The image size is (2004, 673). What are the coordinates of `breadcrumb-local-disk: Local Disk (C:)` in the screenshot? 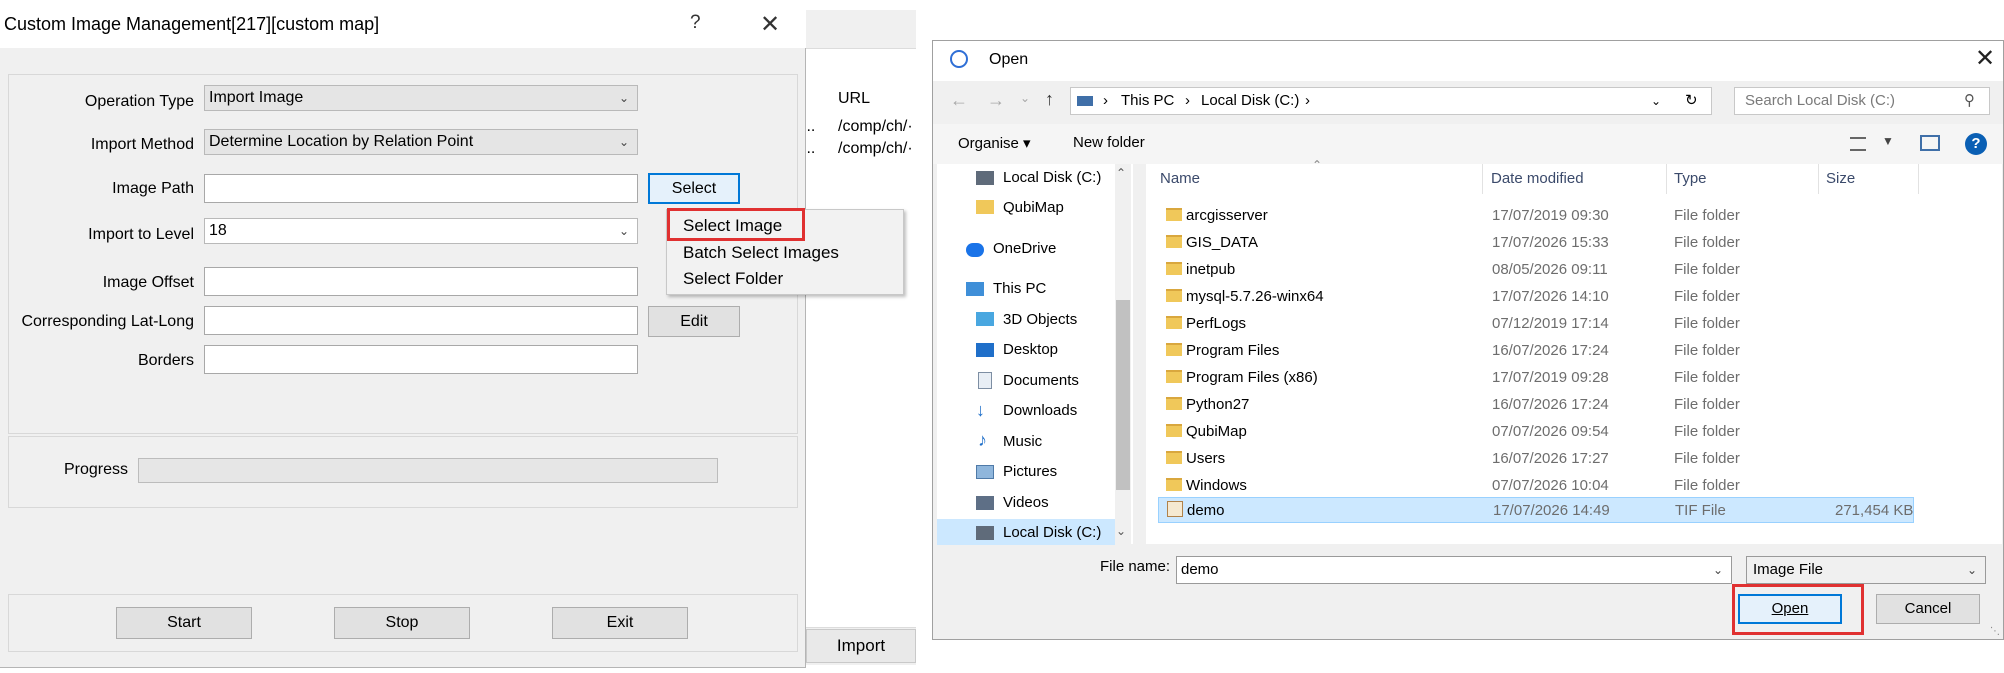 It's located at (1250, 101).